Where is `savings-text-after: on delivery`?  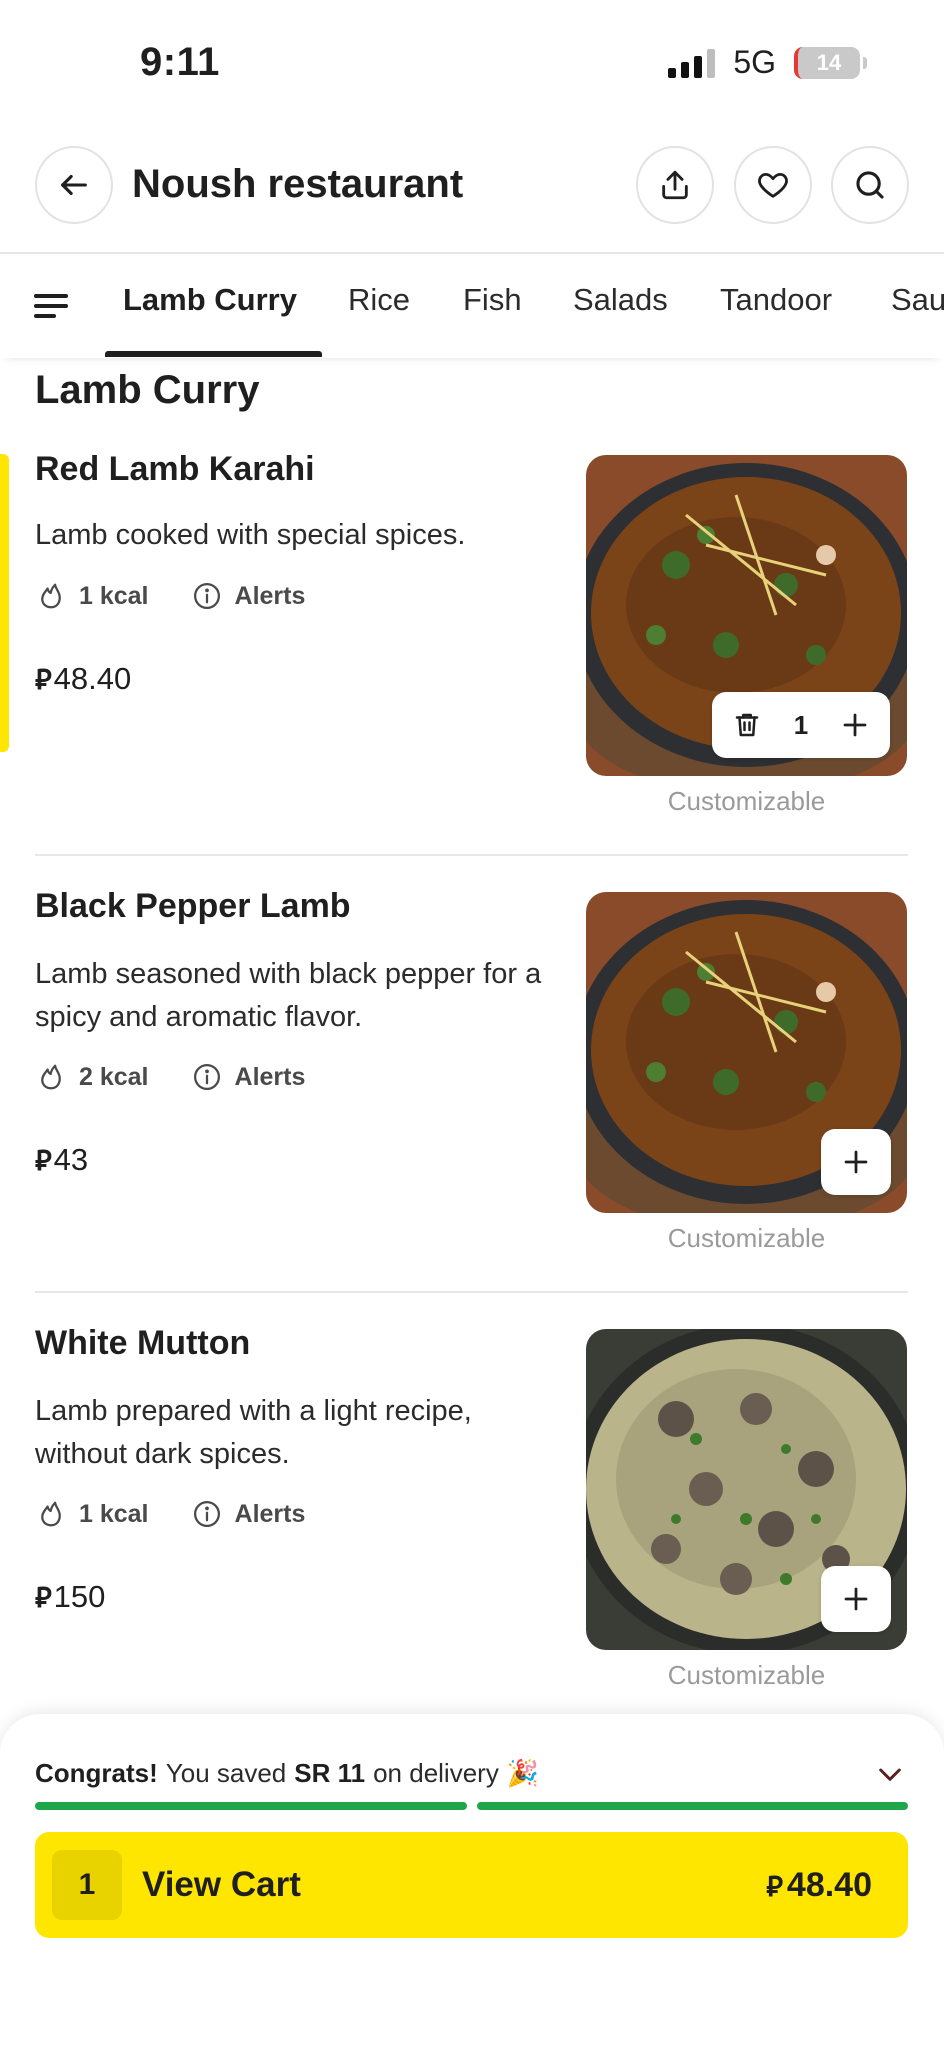 savings-text-after: on delivery is located at coordinates (436, 1773).